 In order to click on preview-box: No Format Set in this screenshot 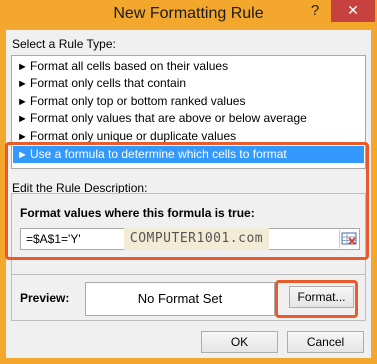, I will do `click(180, 299)`.